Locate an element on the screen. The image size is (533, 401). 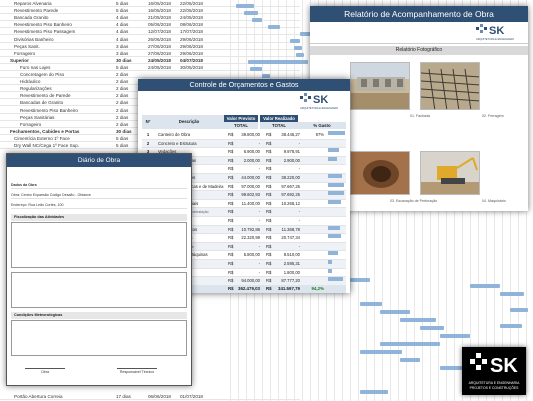
task-end: 30/05/2018 is located at coordinates (191, 67).